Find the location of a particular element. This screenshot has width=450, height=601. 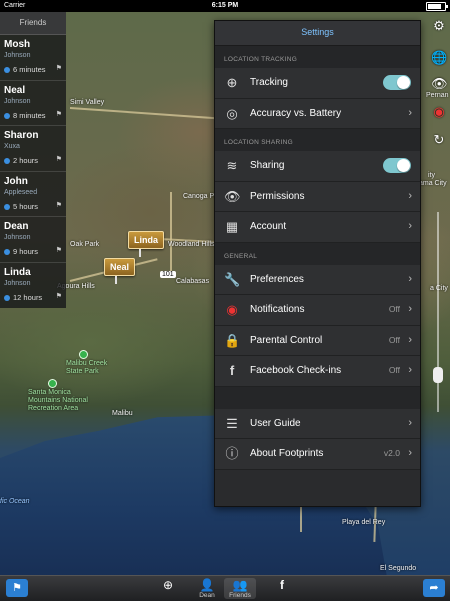

battery-level is located at coordinates (434, 6).